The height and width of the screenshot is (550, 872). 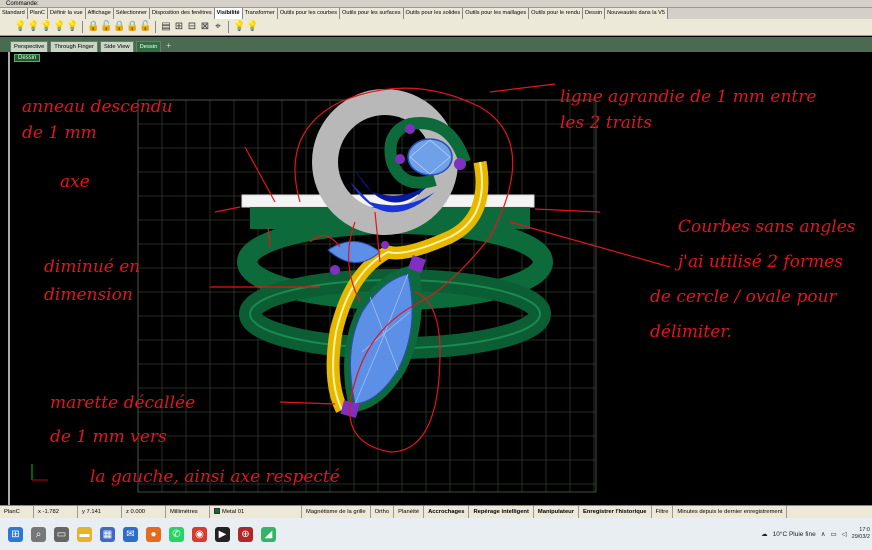 What do you see at coordinates (74, 46) in the screenshot?
I see `viewport-tab-1: Through Finger` at bounding box center [74, 46].